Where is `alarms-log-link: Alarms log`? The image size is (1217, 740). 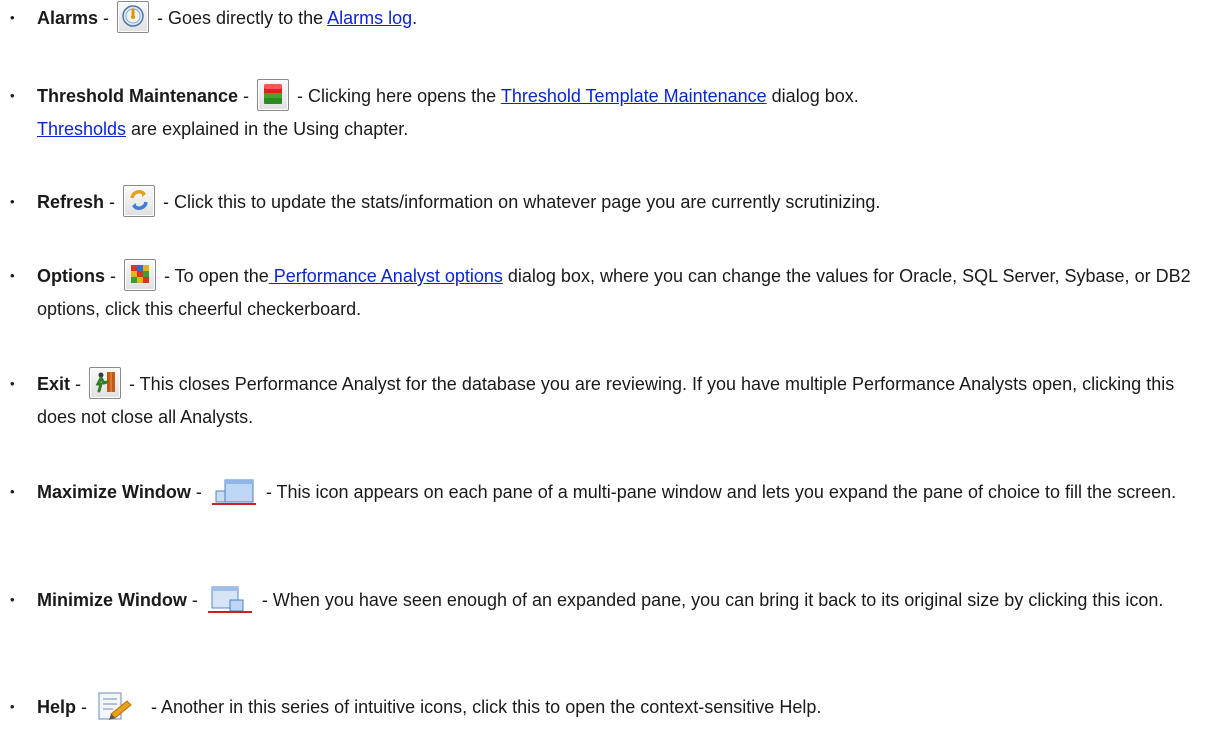 alarms-log-link: Alarms log is located at coordinates (369, 18).